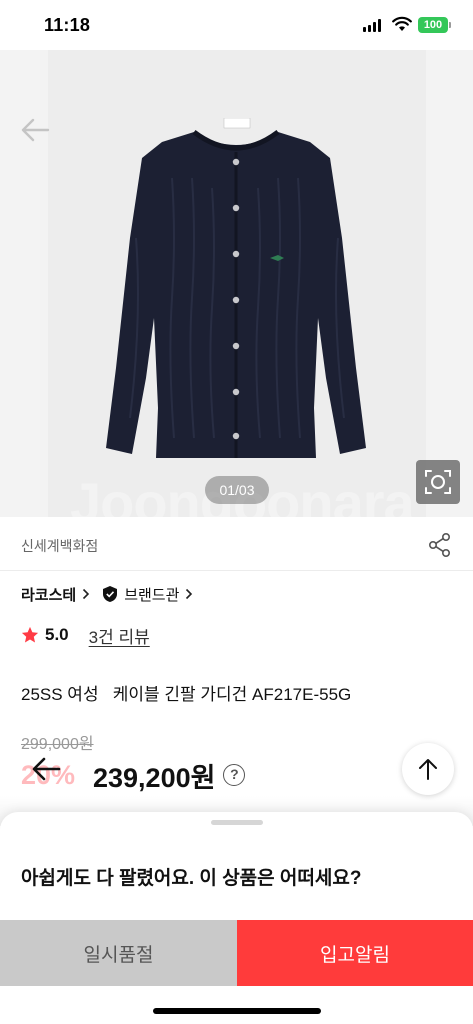 The image size is (473, 1024). Describe the element at coordinates (48, 594) in the screenshot. I see `brand-link: 라코스테` at that location.